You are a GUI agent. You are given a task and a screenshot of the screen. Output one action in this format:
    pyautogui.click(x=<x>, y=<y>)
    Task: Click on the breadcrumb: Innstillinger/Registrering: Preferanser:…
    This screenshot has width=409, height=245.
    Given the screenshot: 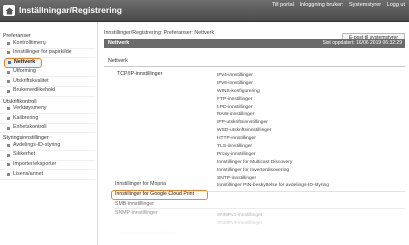 What is the action you would take?
    pyautogui.click(x=159, y=33)
    